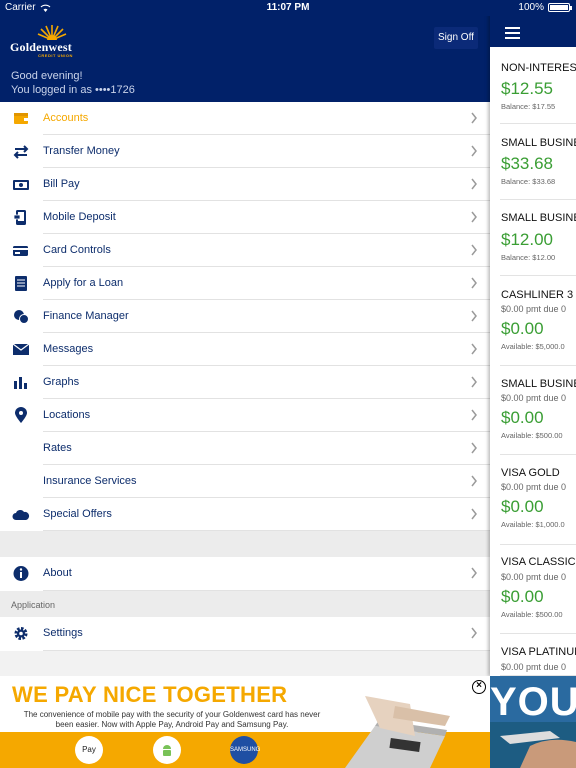 This screenshot has width=576, height=768. Describe the element at coordinates (67, 415) in the screenshot. I see `menu-item-label: Locations` at that location.